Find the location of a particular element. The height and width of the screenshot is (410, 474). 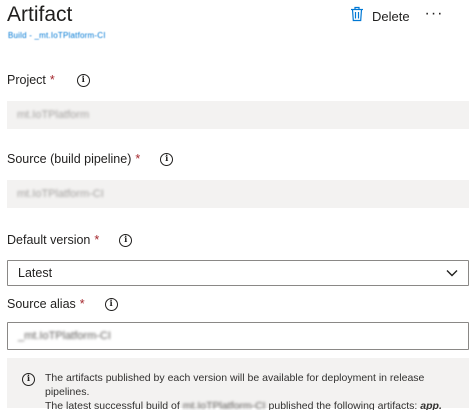

build-pipeline-name: mt.IoTPlatform-CI is located at coordinates (224, 405).